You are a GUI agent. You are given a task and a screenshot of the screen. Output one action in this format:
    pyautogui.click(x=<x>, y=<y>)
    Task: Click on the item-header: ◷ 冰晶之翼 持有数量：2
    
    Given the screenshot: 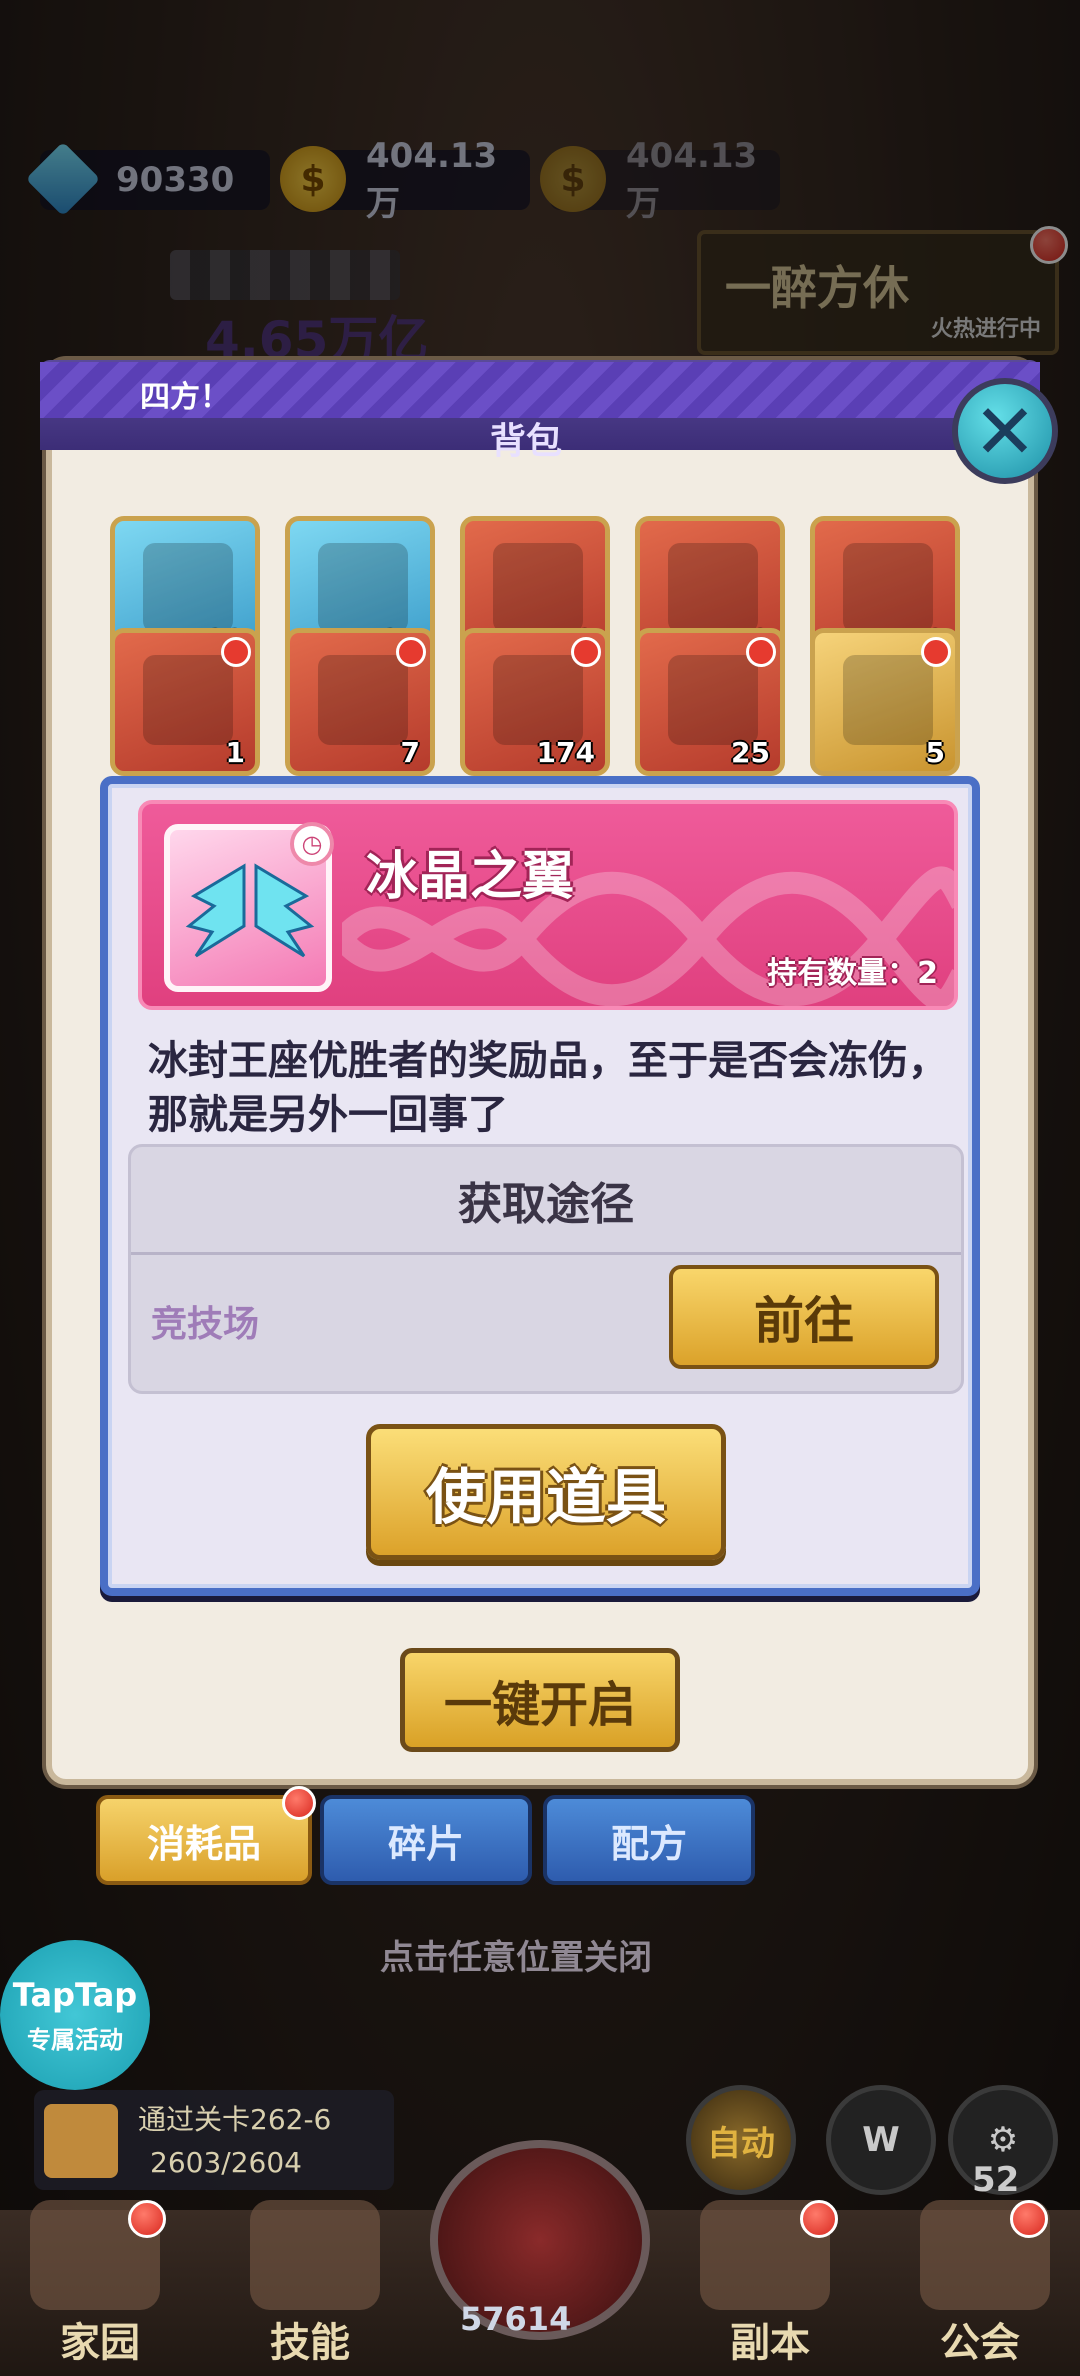 What is the action you would take?
    pyautogui.click(x=548, y=905)
    